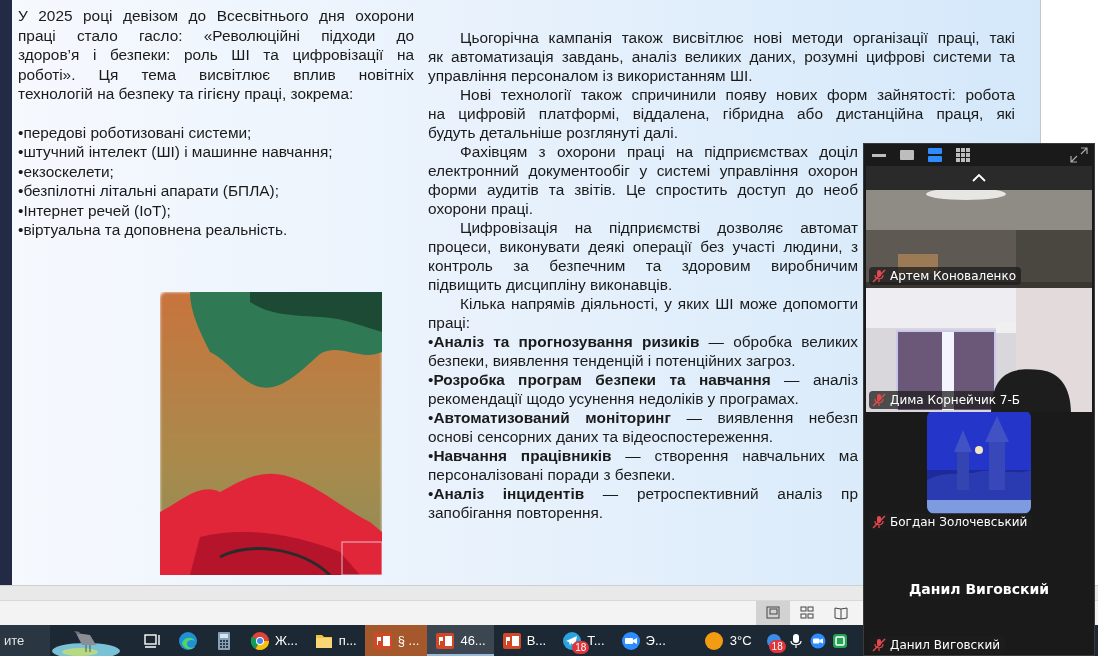  I want to click on list-item: •Розробка програм безпеки та навчання — аналіз рекомендації щодо усунення недоліків у програмах., so click(643, 389).